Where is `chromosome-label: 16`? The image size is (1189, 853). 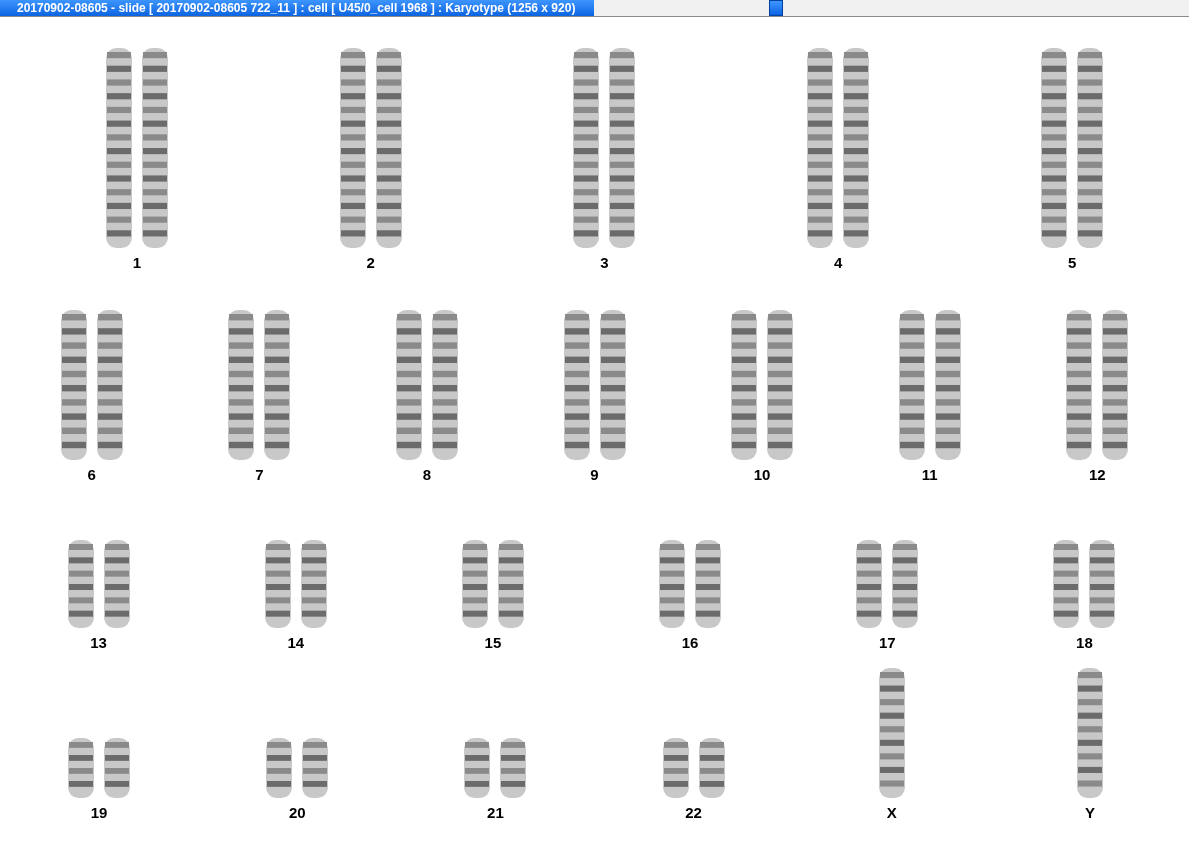 chromosome-label: 16 is located at coordinates (690, 643).